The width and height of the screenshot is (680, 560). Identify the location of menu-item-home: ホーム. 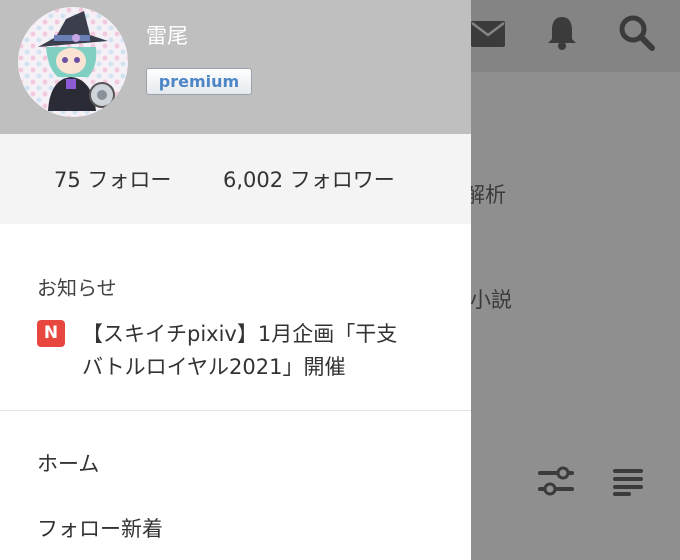
(68, 463).